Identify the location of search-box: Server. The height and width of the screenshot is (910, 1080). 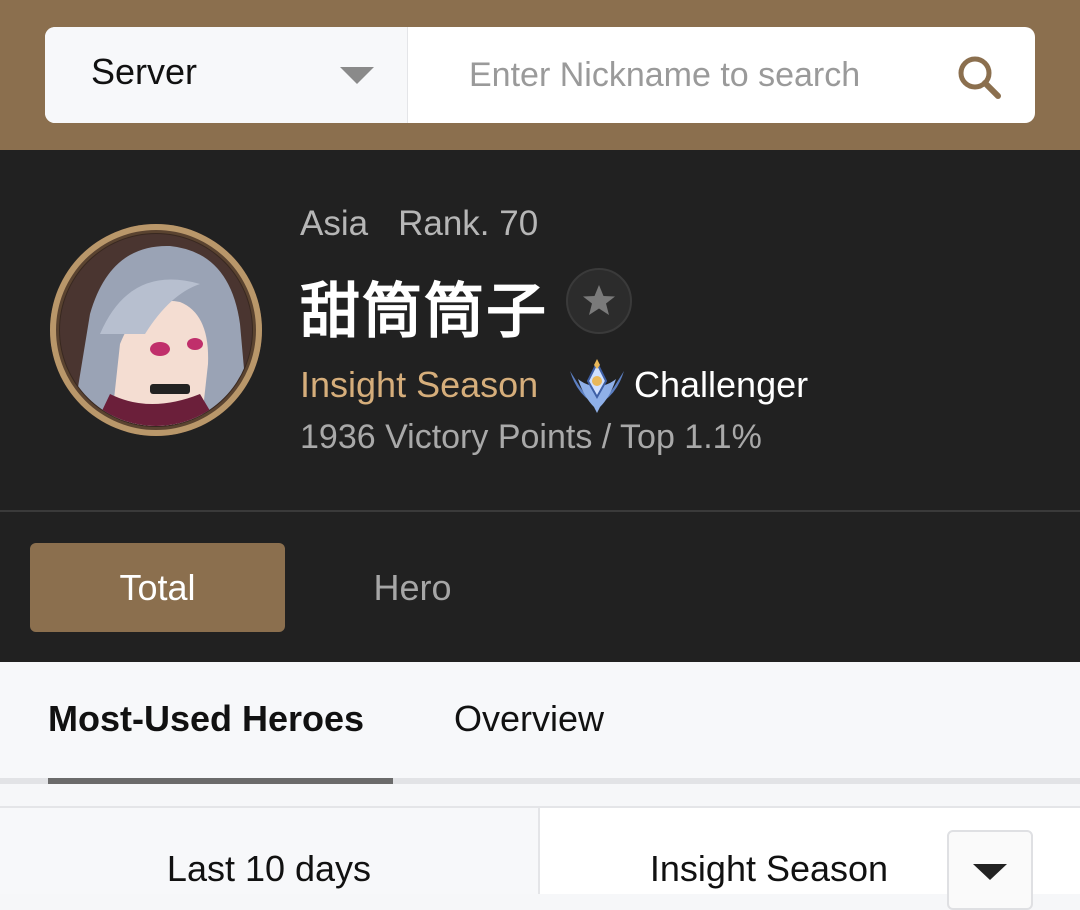
(540, 75).